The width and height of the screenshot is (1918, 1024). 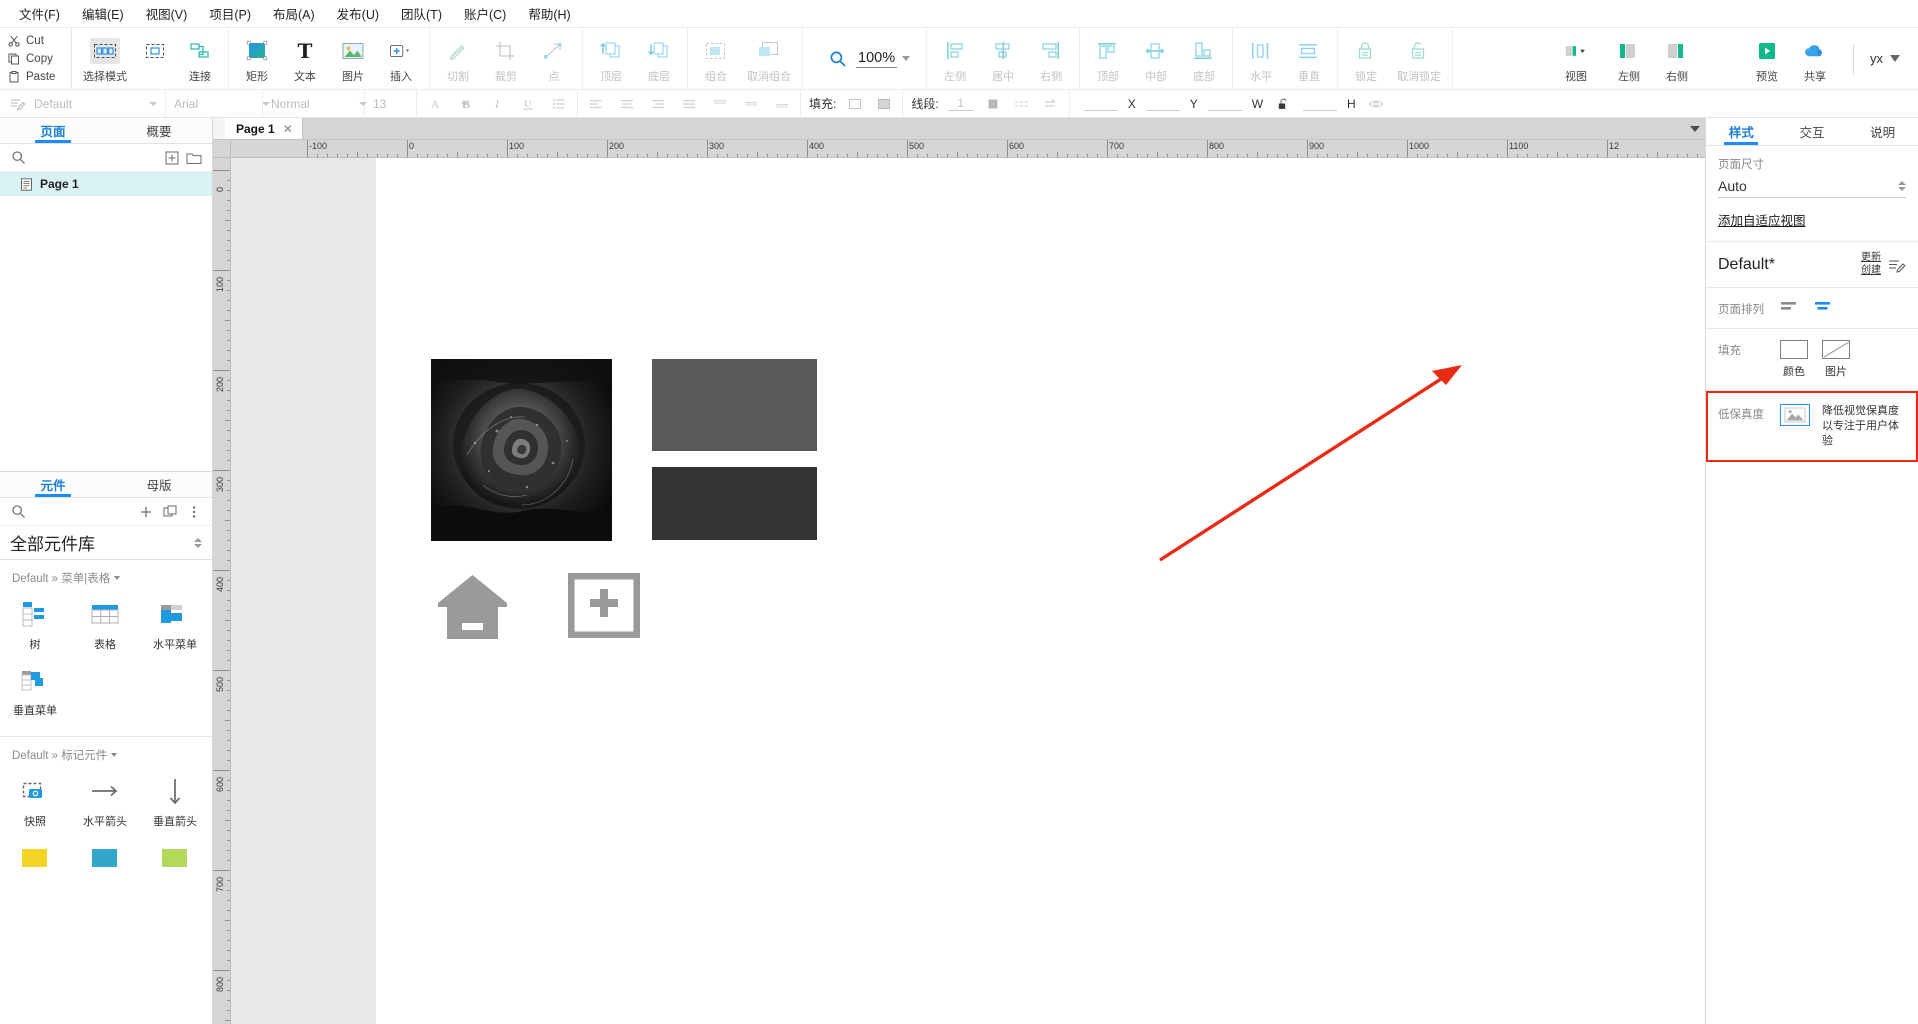 What do you see at coordinates (35, 802) in the screenshot?
I see `widget-snapshot: 快照` at bounding box center [35, 802].